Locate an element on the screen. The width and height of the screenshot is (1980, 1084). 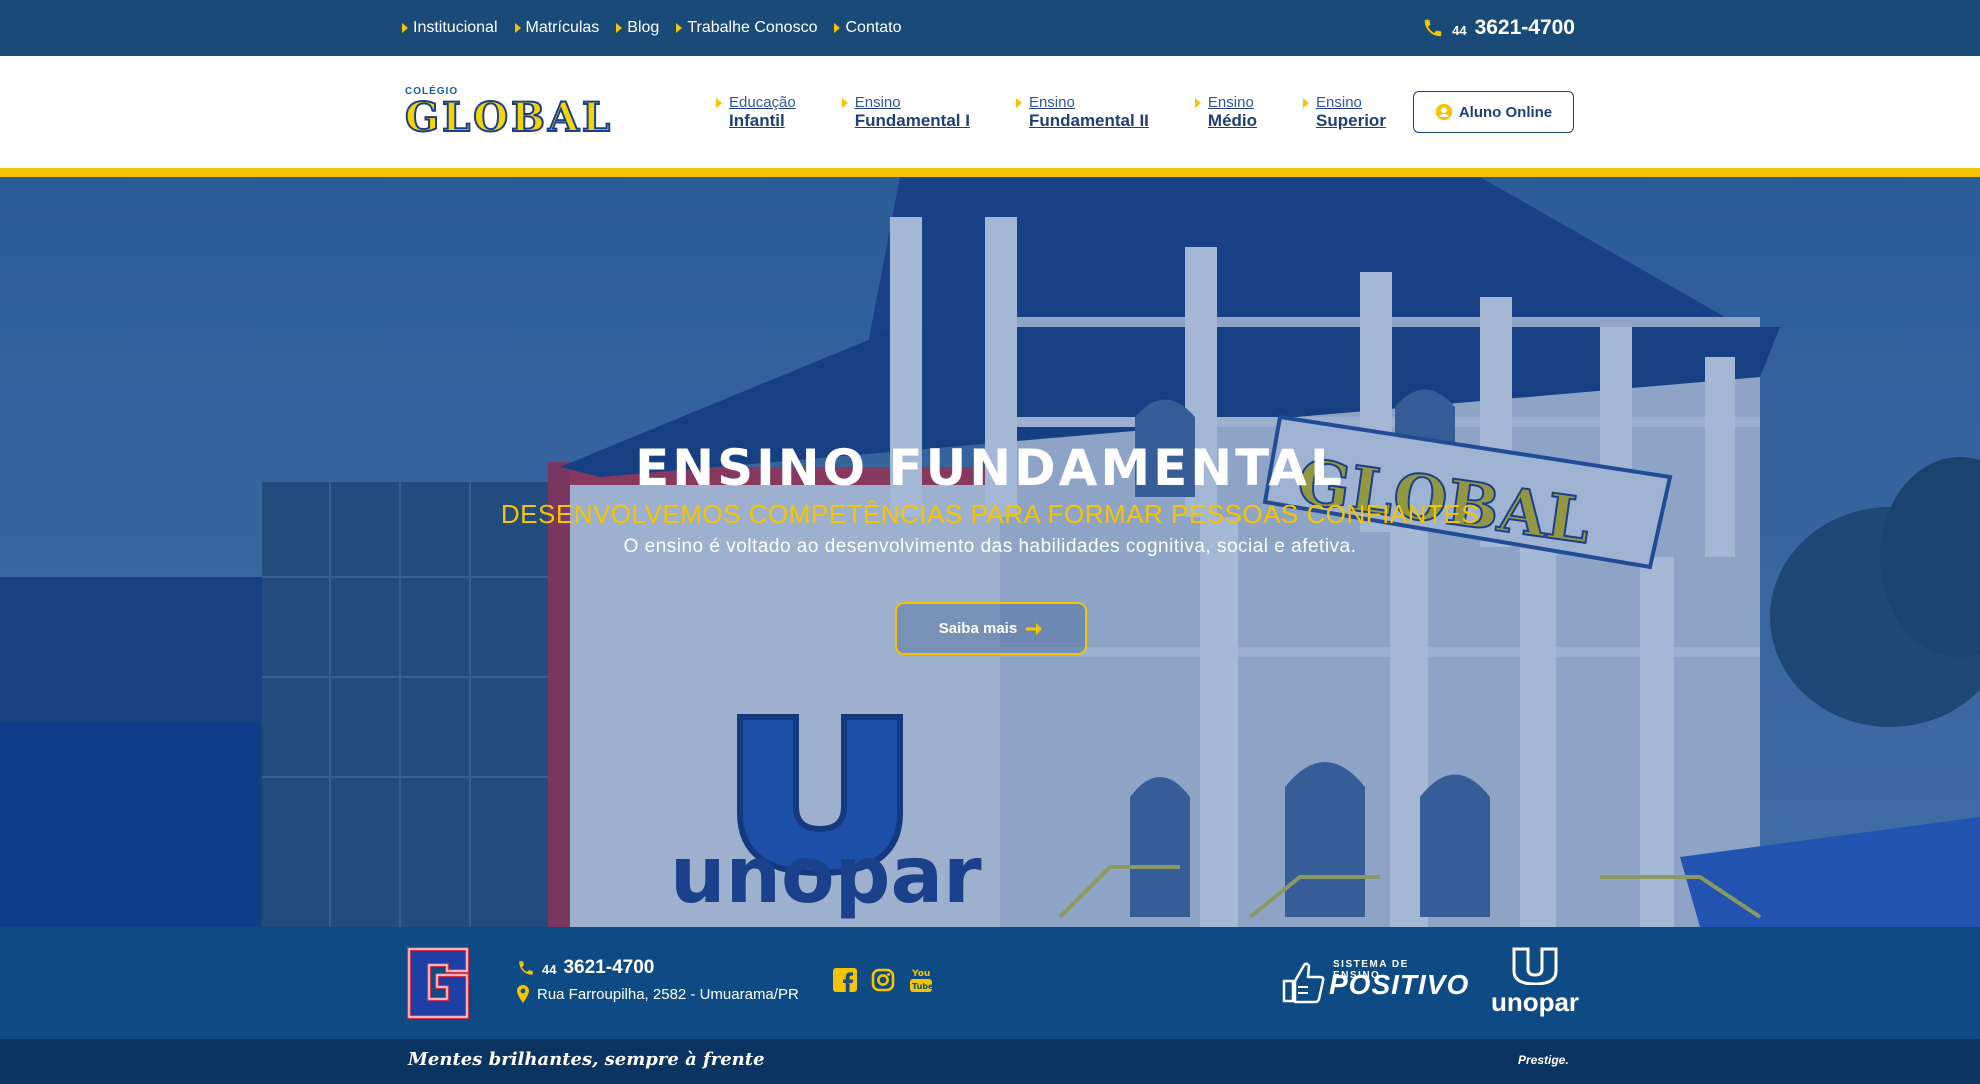
saiba-mais-label: Saiba mais is located at coordinates (978, 628).